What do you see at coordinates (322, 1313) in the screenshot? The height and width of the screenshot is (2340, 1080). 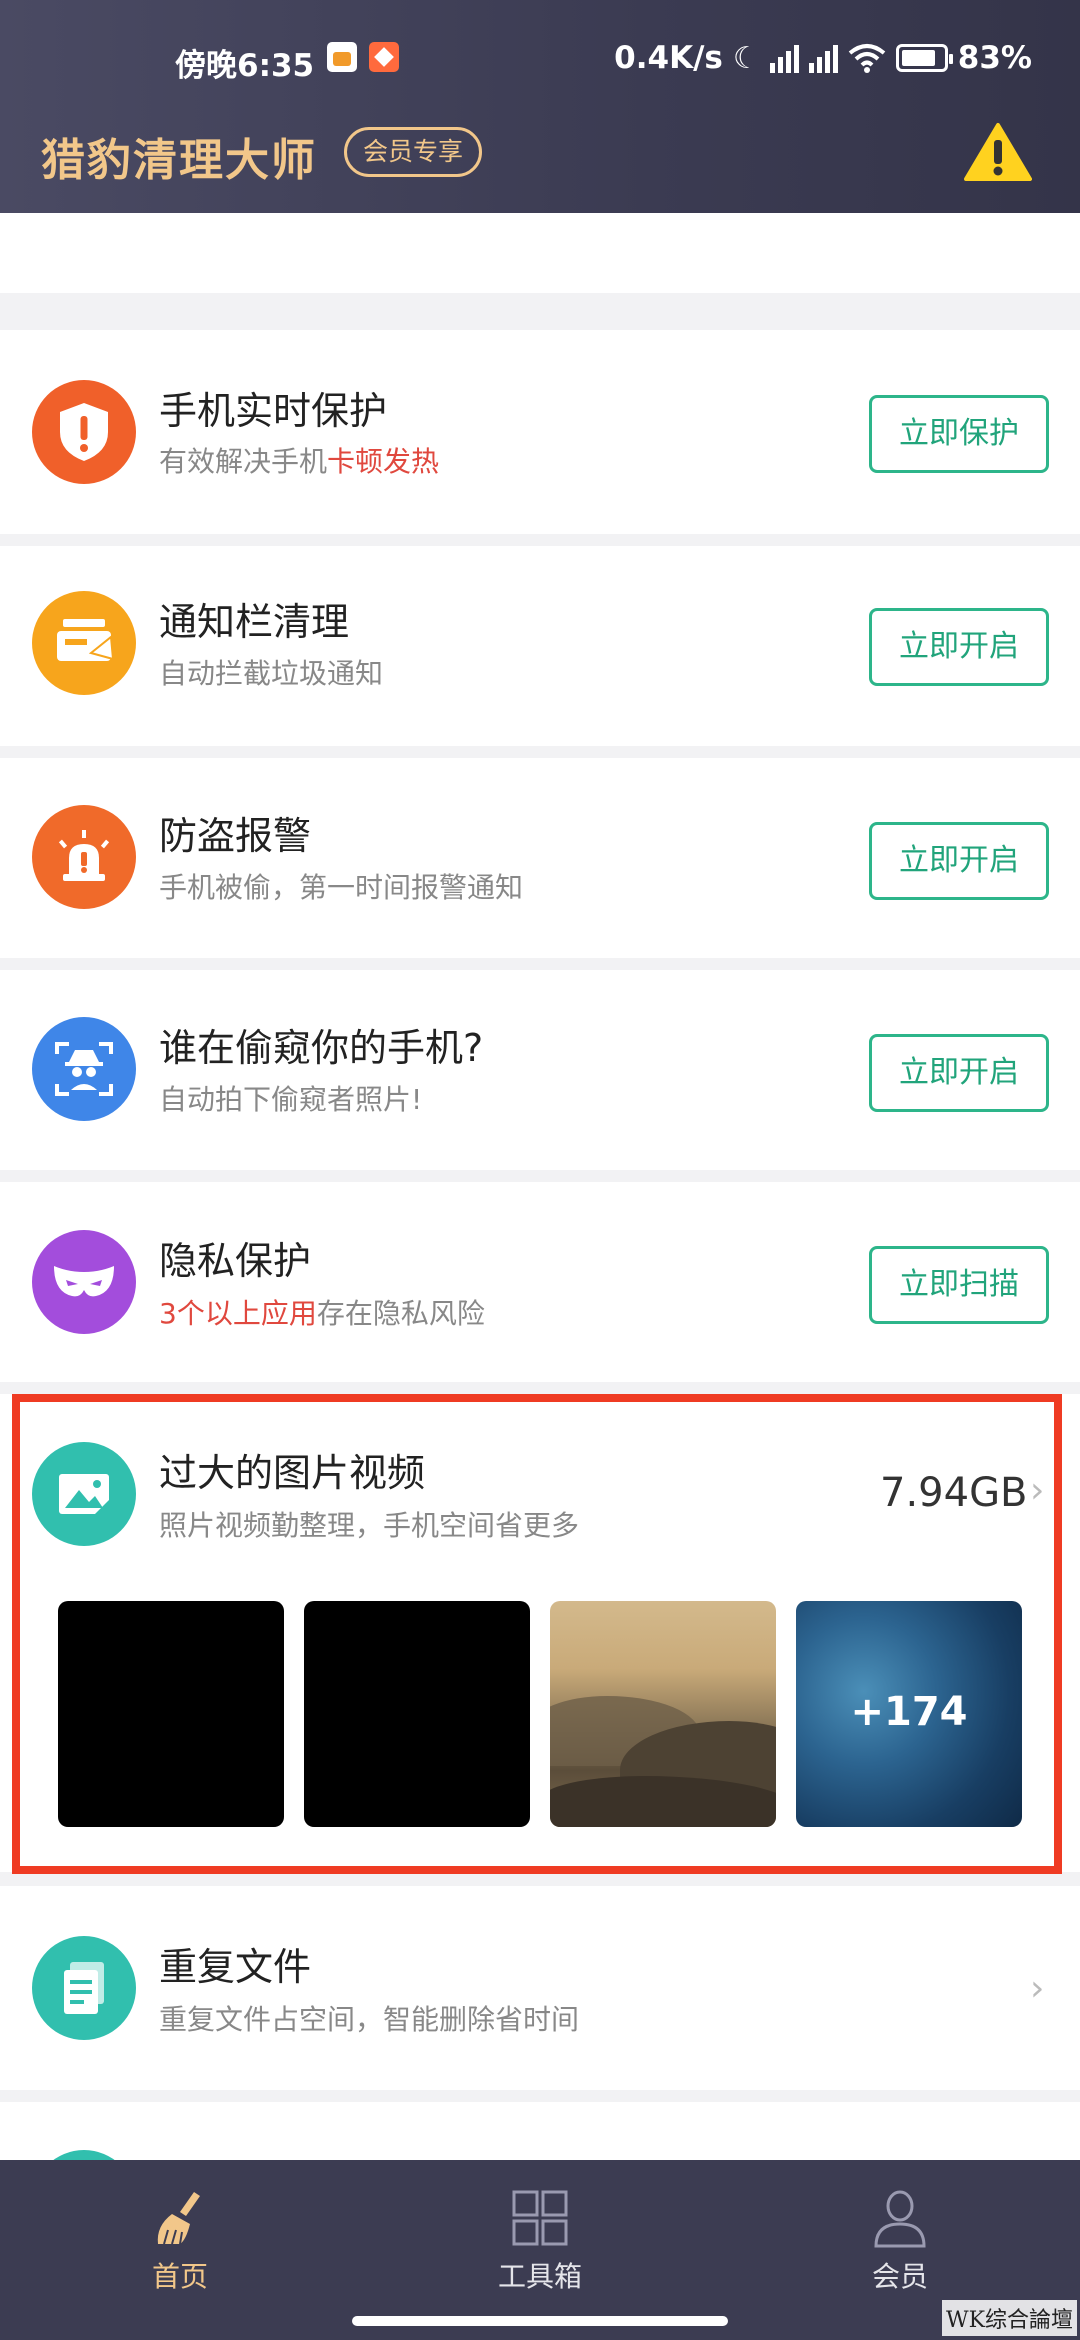 I see `card-subtitle: 3个以上应用存在隐私风险` at bounding box center [322, 1313].